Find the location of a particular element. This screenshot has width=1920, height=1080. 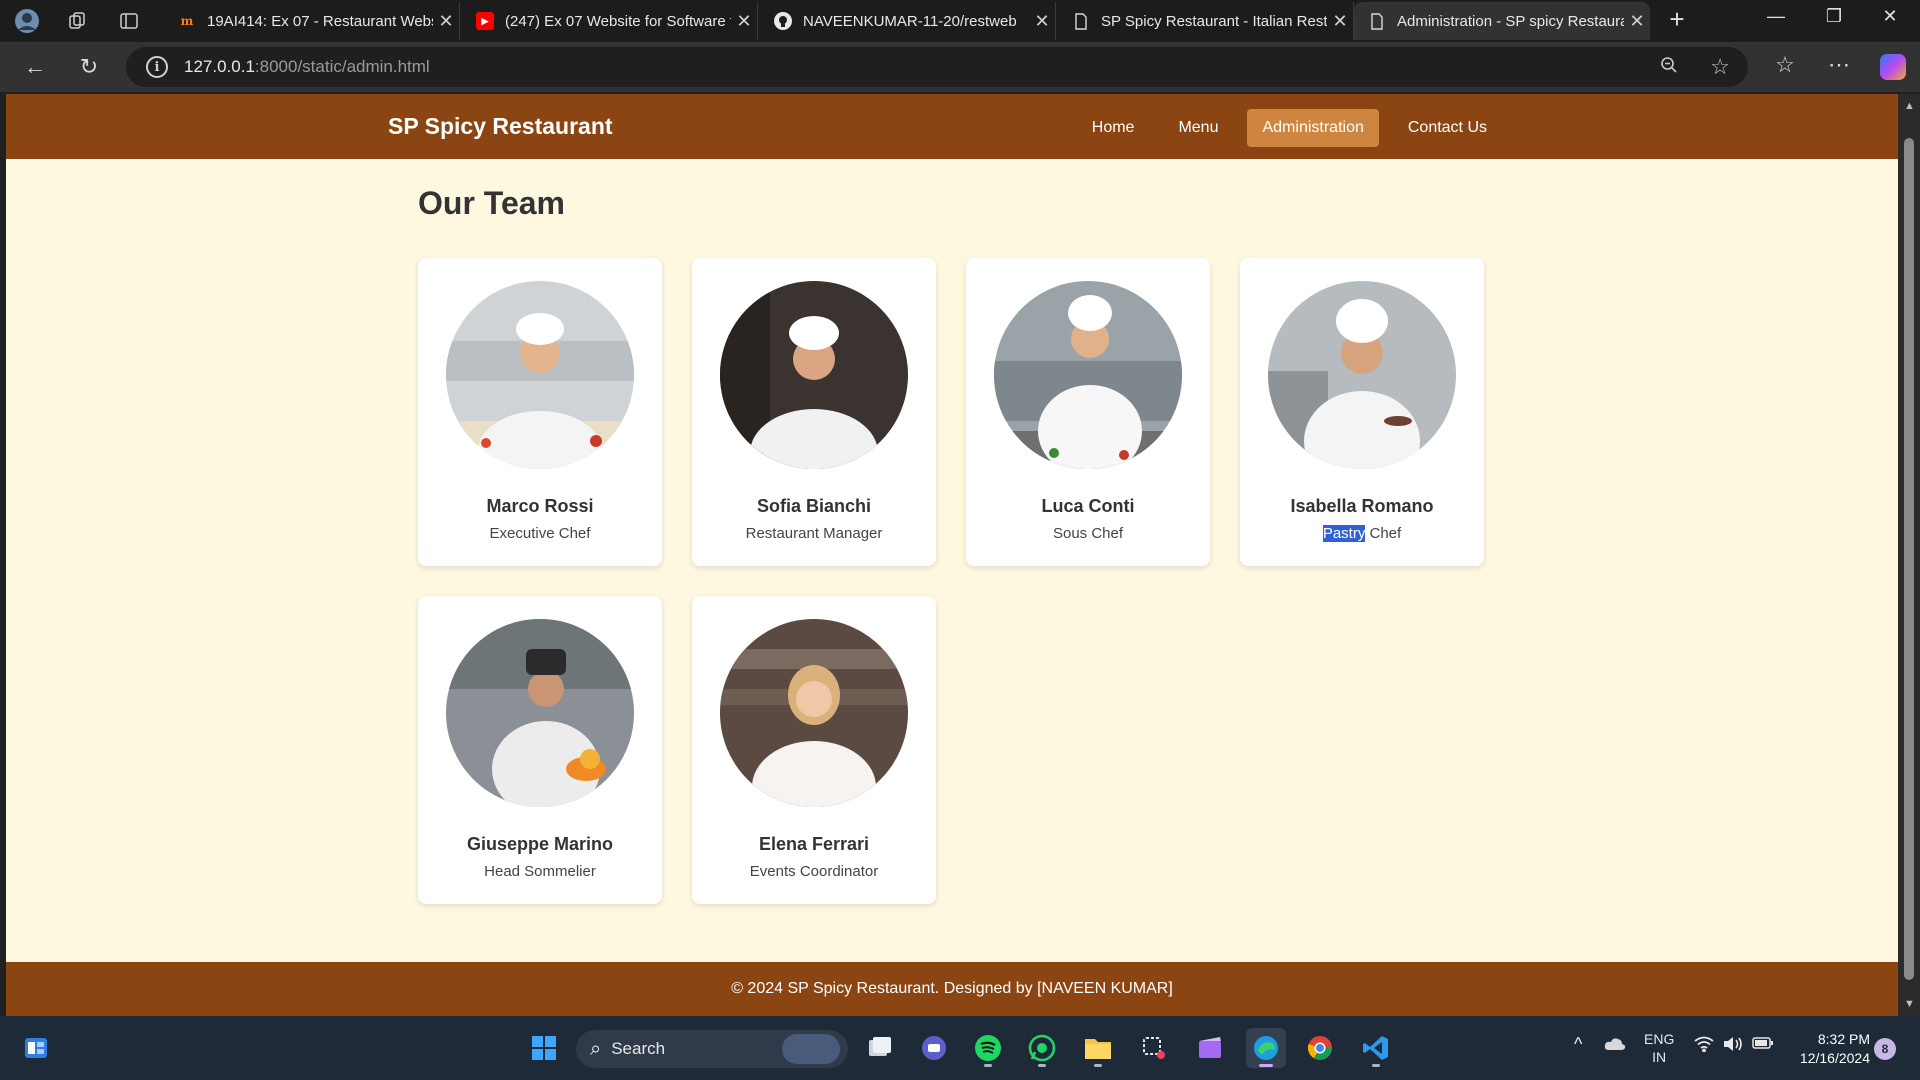

selected-text: Pastry is located at coordinates (1344, 533).